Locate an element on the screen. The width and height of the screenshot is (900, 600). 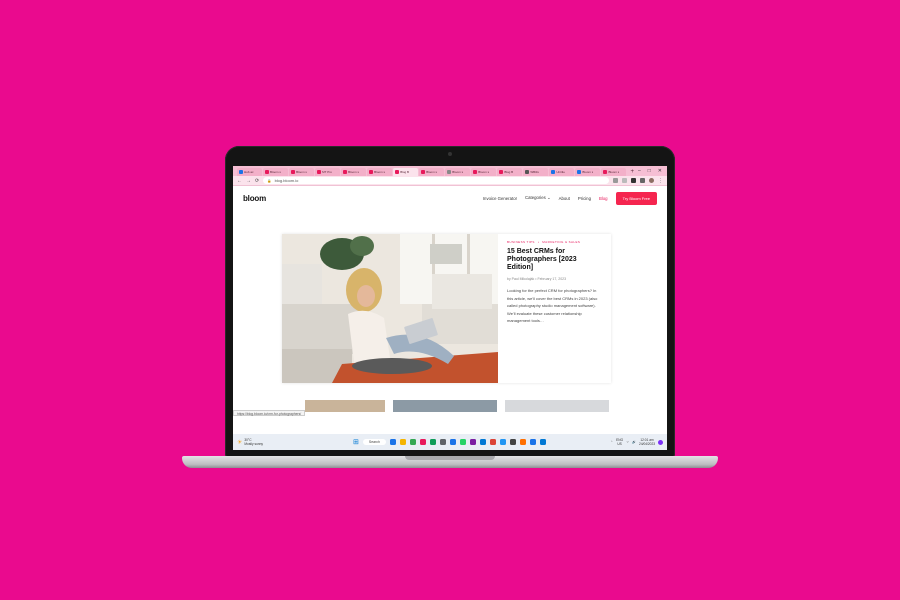
tray-chevron-icon: ⌃ is located at coordinates (611, 442).